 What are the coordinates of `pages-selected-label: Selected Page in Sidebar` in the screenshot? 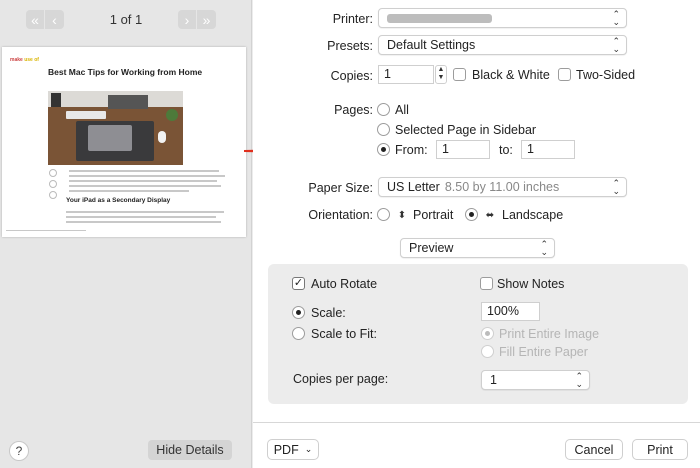 It's located at (466, 130).